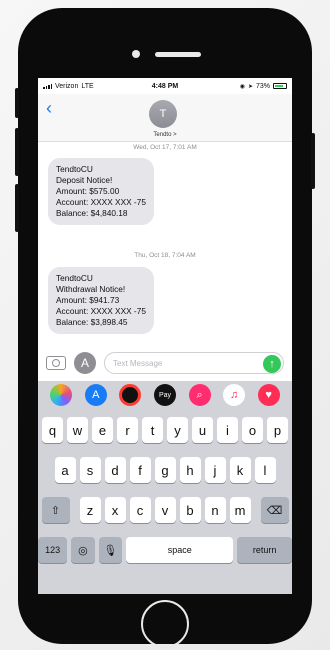  What do you see at coordinates (165, 147) in the screenshot?
I see `message-timestamp: Wed, Oct 17, 7:01 AM` at bounding box center [165, 147].